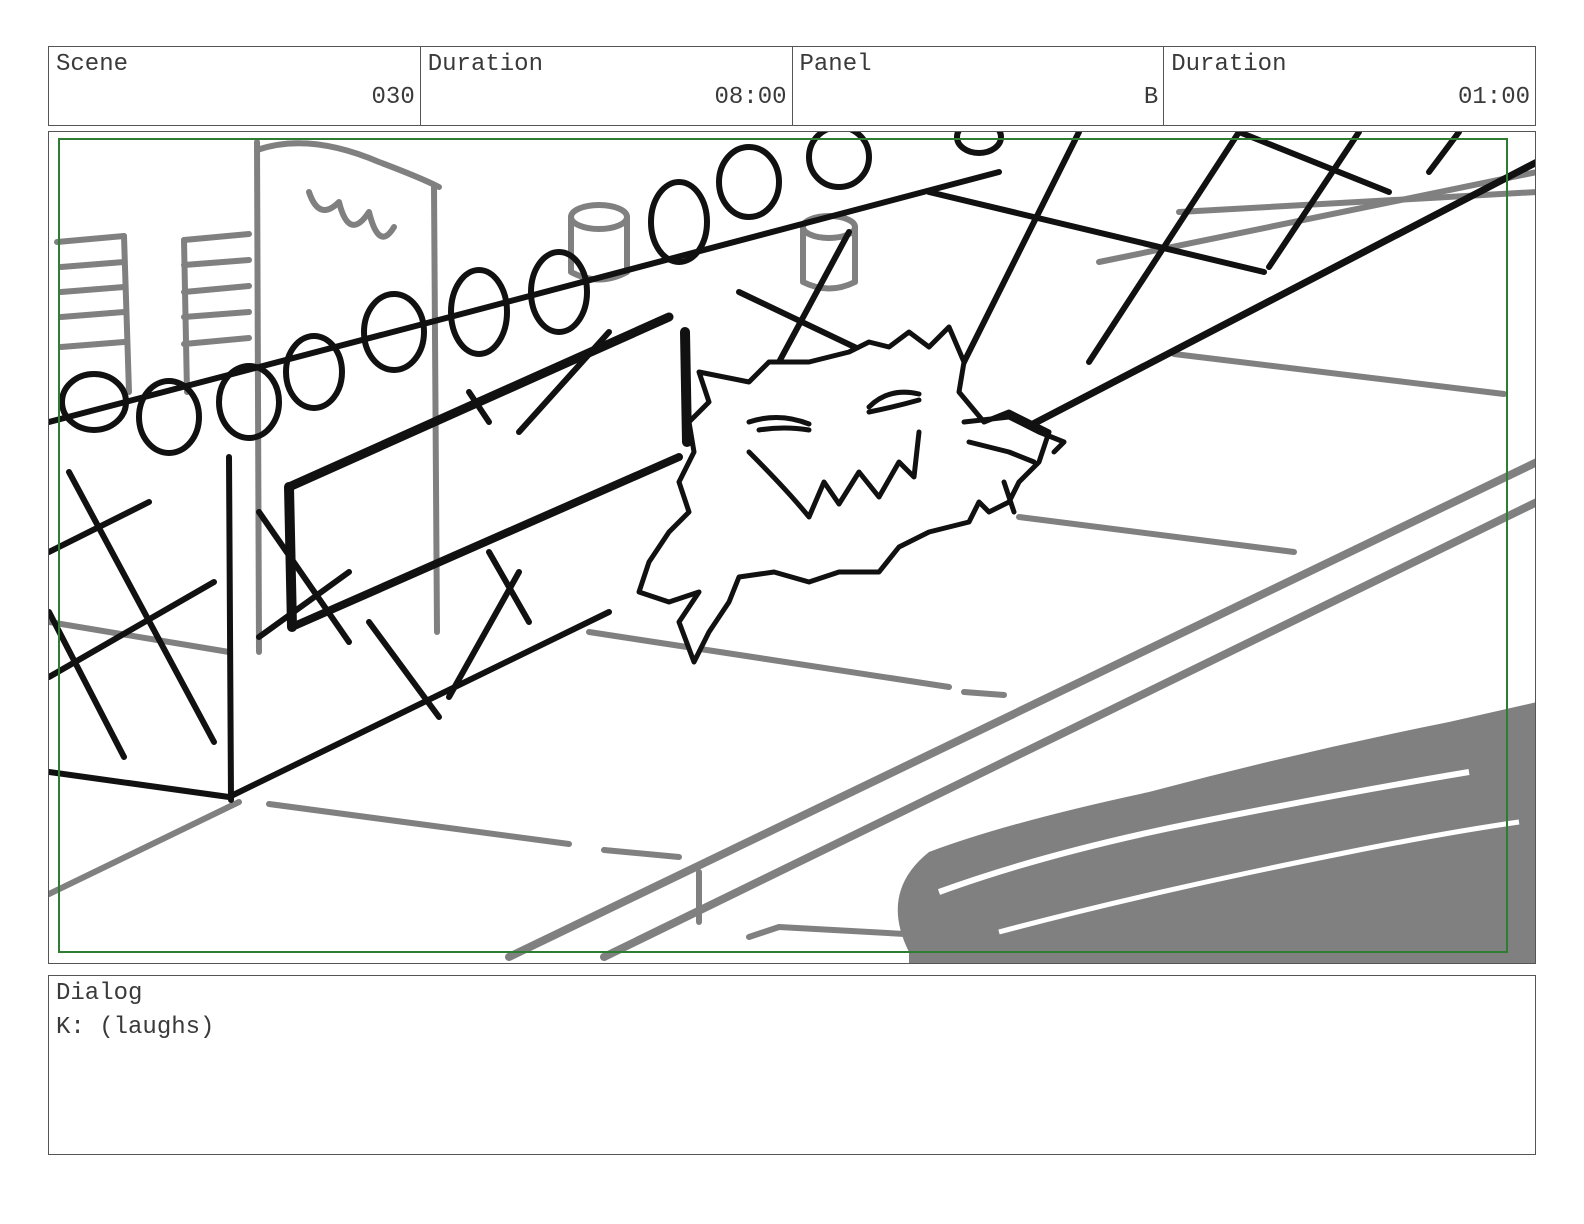  What do you see at coordinates (607, 86) in the screenshot?
I see `scene-duration-cell: Duration 08:00` at bounding box center [607, 86].